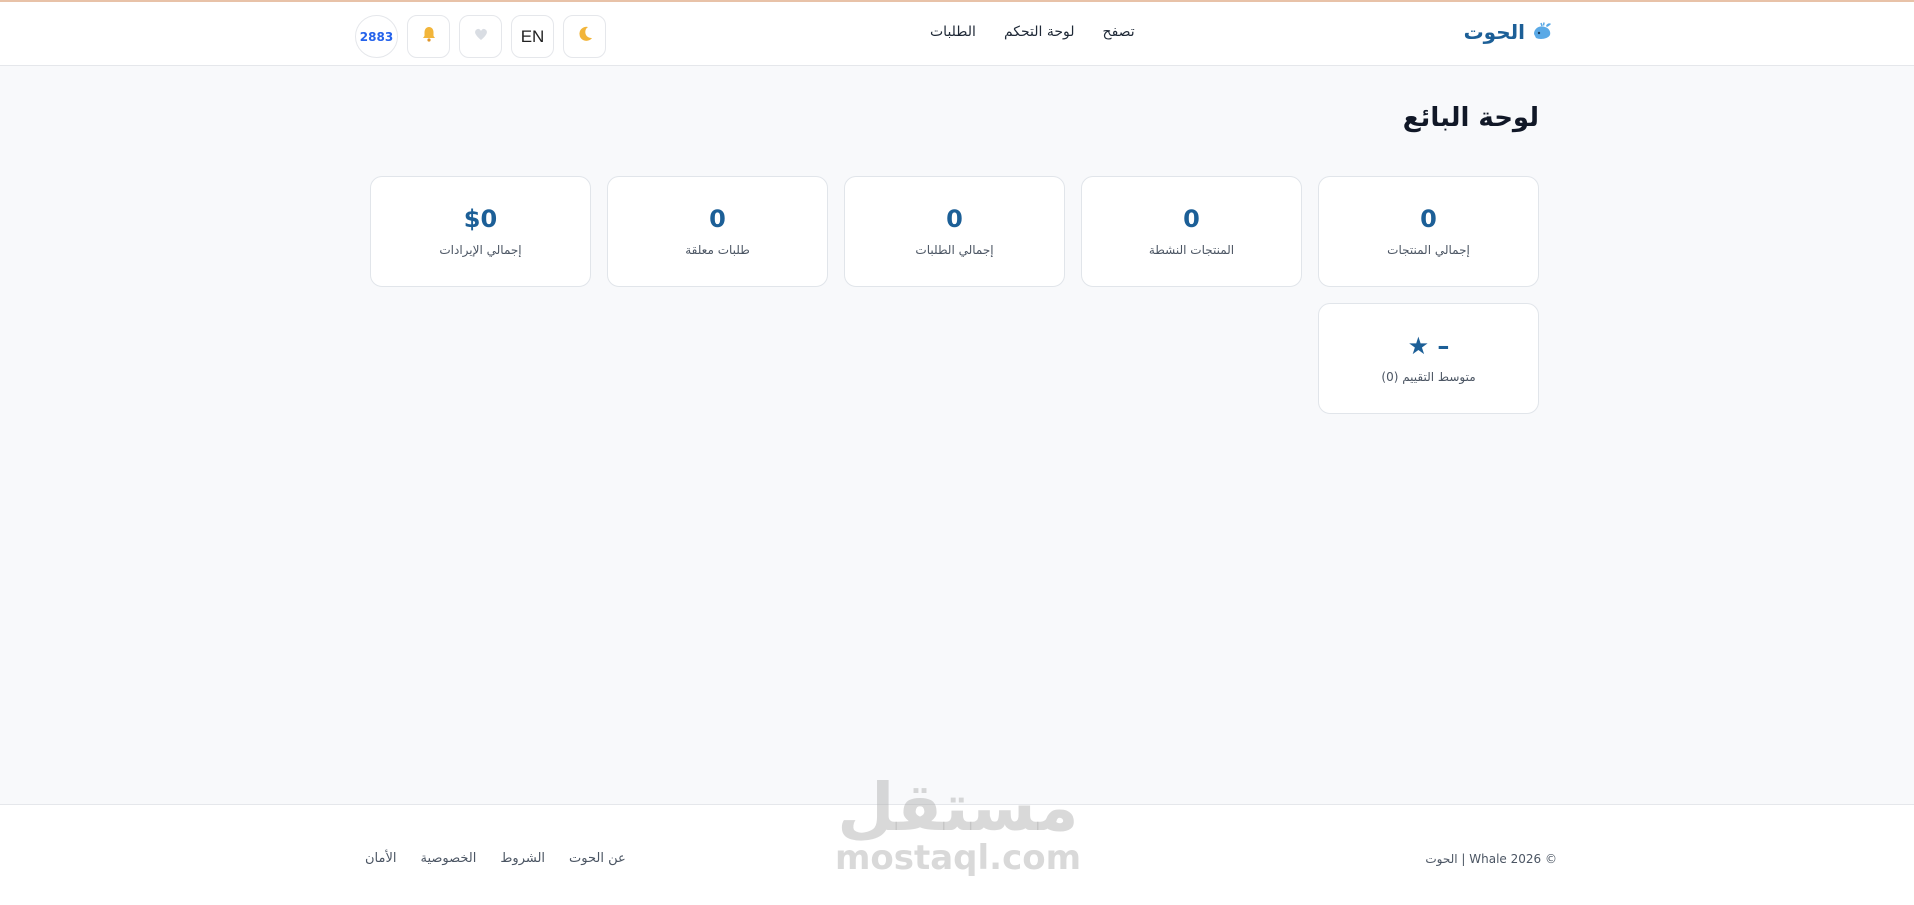 The width and height of the screenshot is (1914, 905). I want to click on page-title: لوحة البائع, so click(1470, 118).